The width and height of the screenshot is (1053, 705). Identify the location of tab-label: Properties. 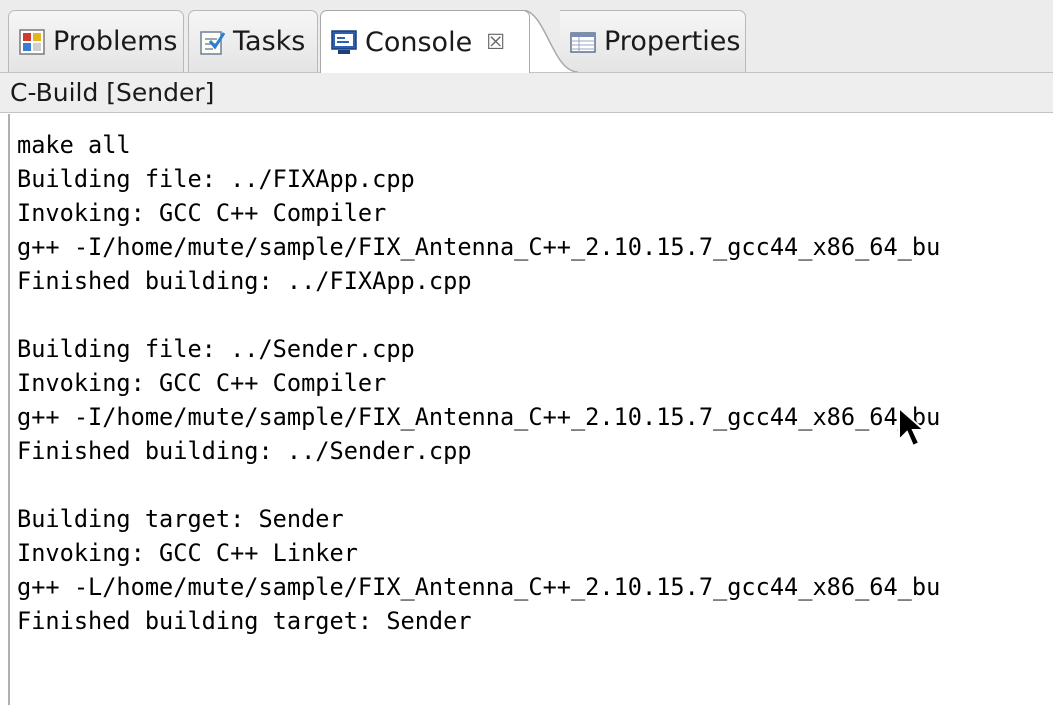
(672, 41).